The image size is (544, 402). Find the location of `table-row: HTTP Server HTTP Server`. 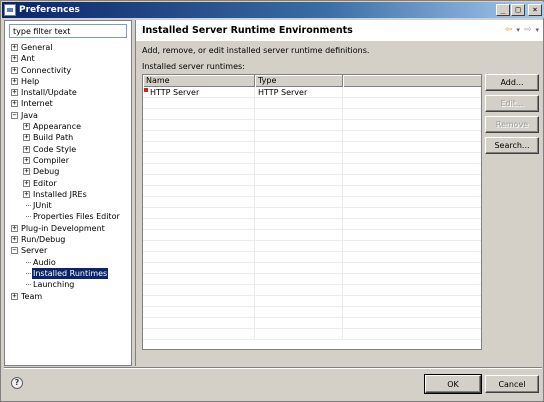

table-row: HTTP Server HTTP Server is located at coordinates (312, 92).